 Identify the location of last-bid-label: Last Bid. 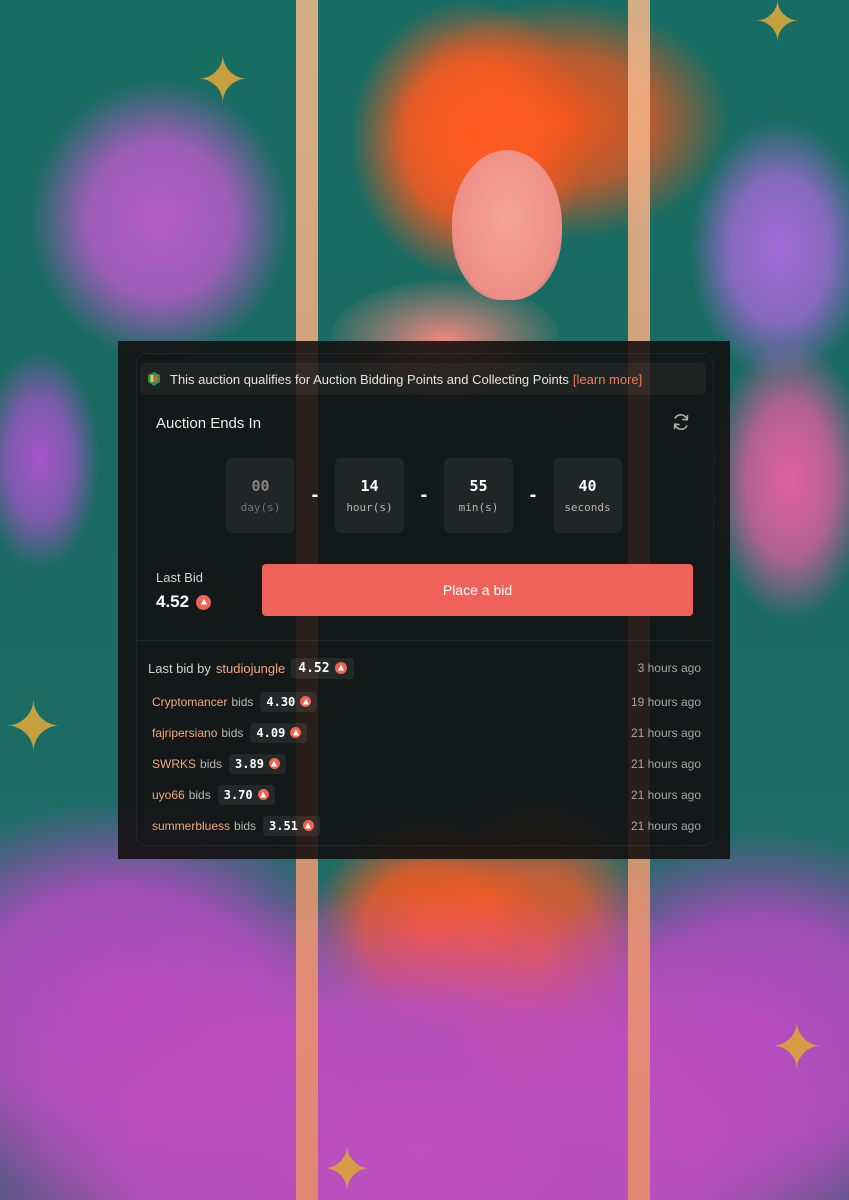
(179, 577).